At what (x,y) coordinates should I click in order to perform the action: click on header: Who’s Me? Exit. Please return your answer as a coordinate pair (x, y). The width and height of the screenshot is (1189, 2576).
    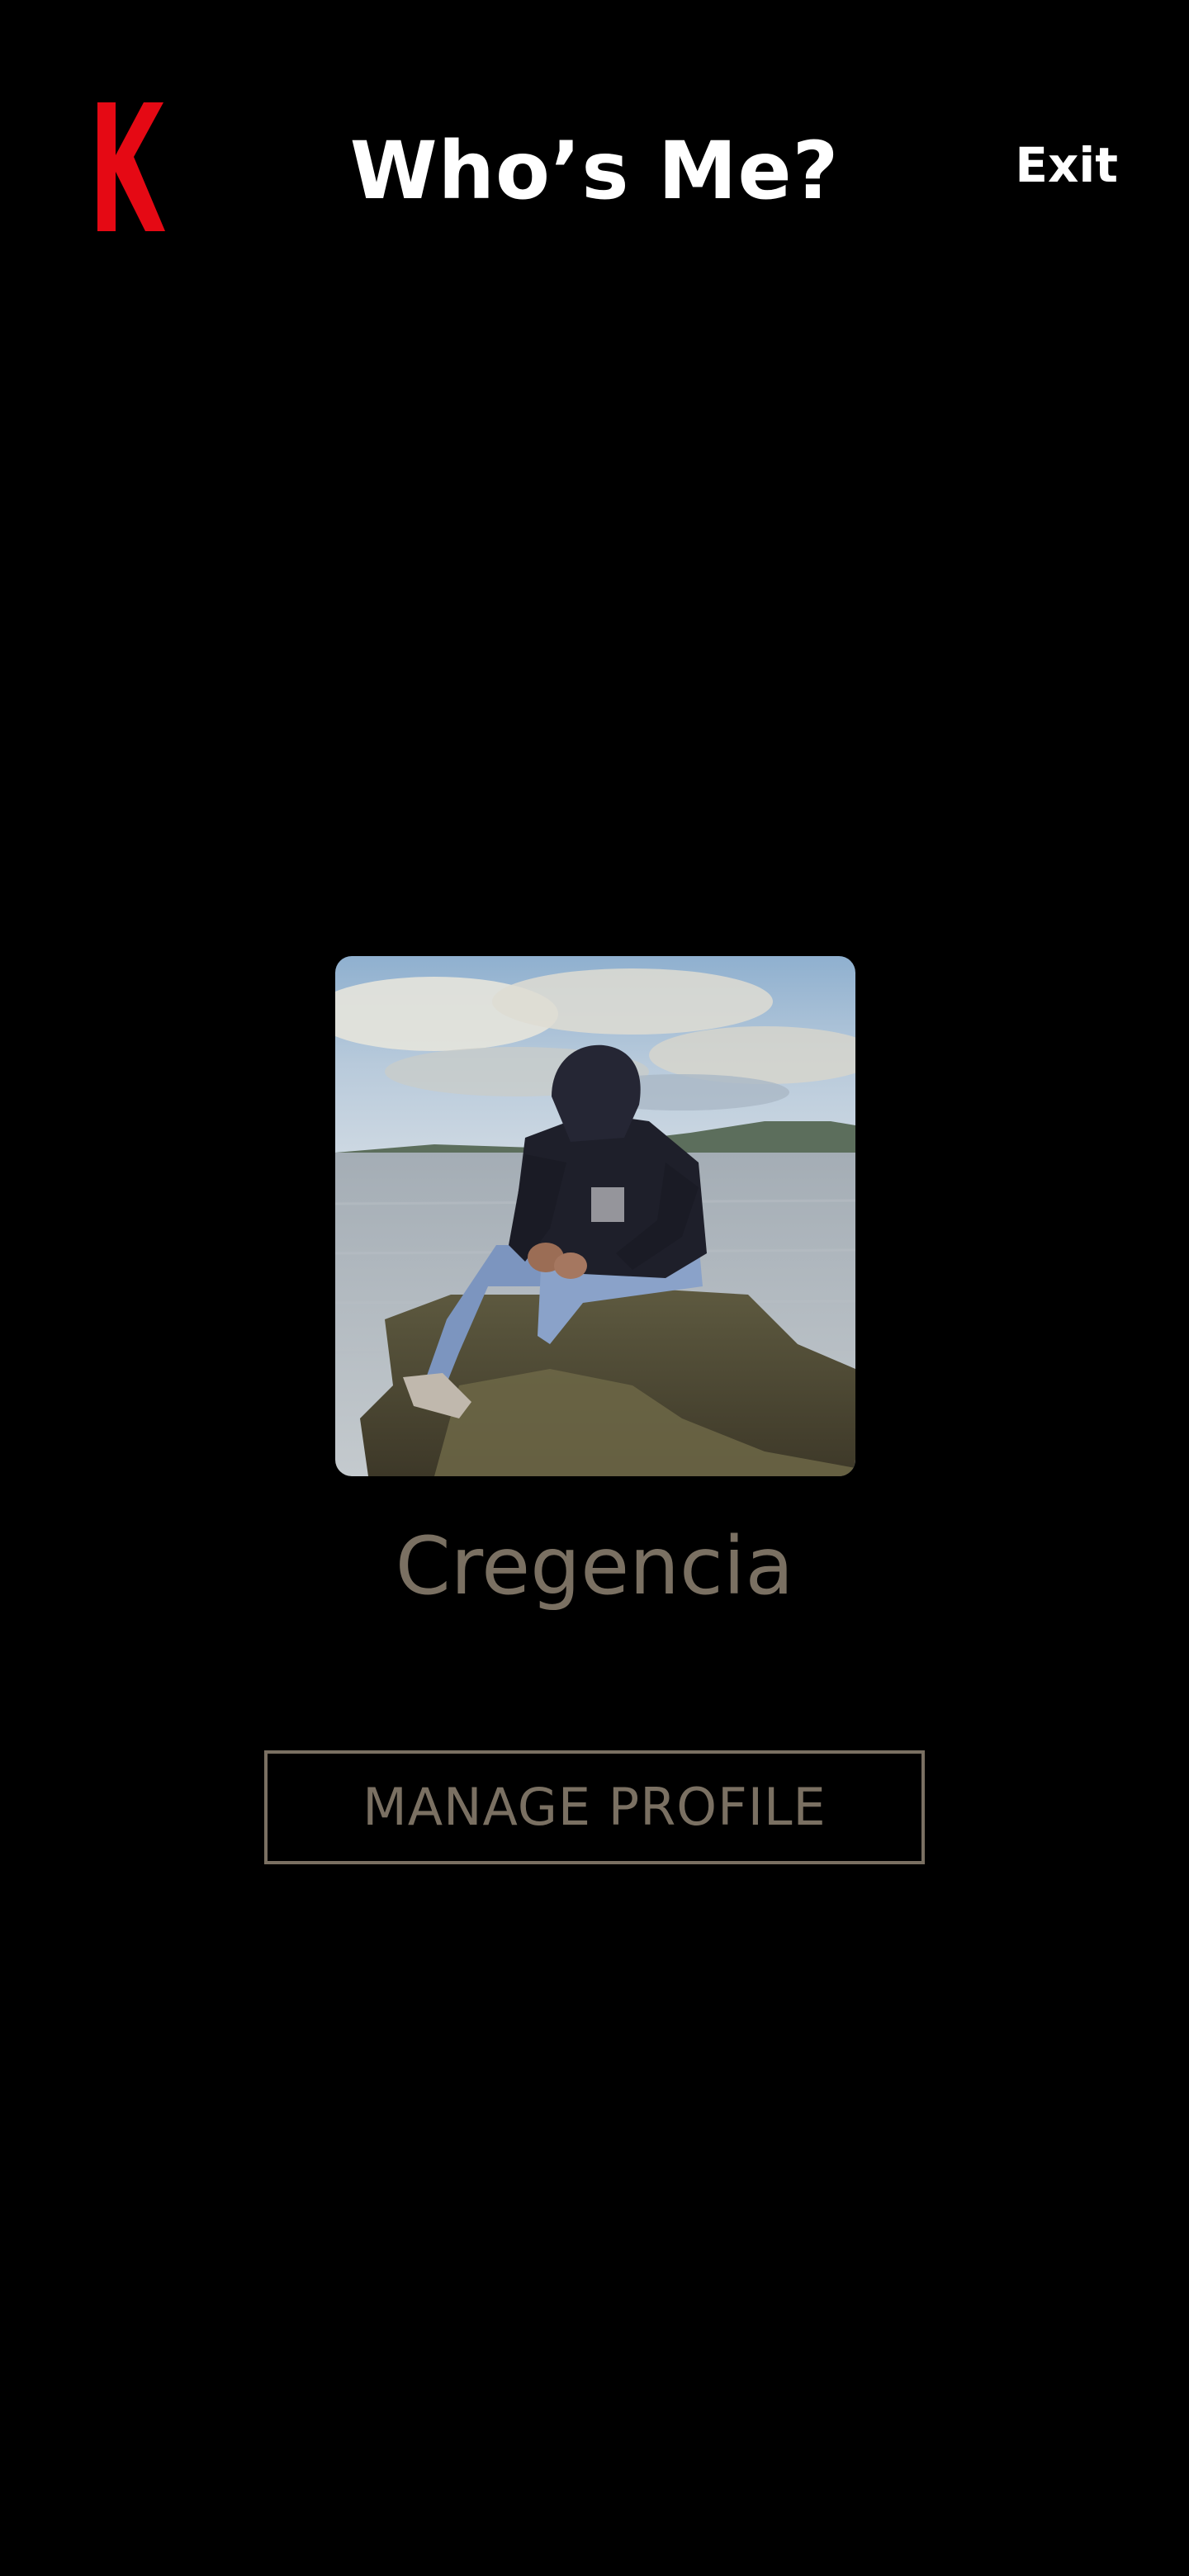
    Looking at the image, I should click on (594, 173).